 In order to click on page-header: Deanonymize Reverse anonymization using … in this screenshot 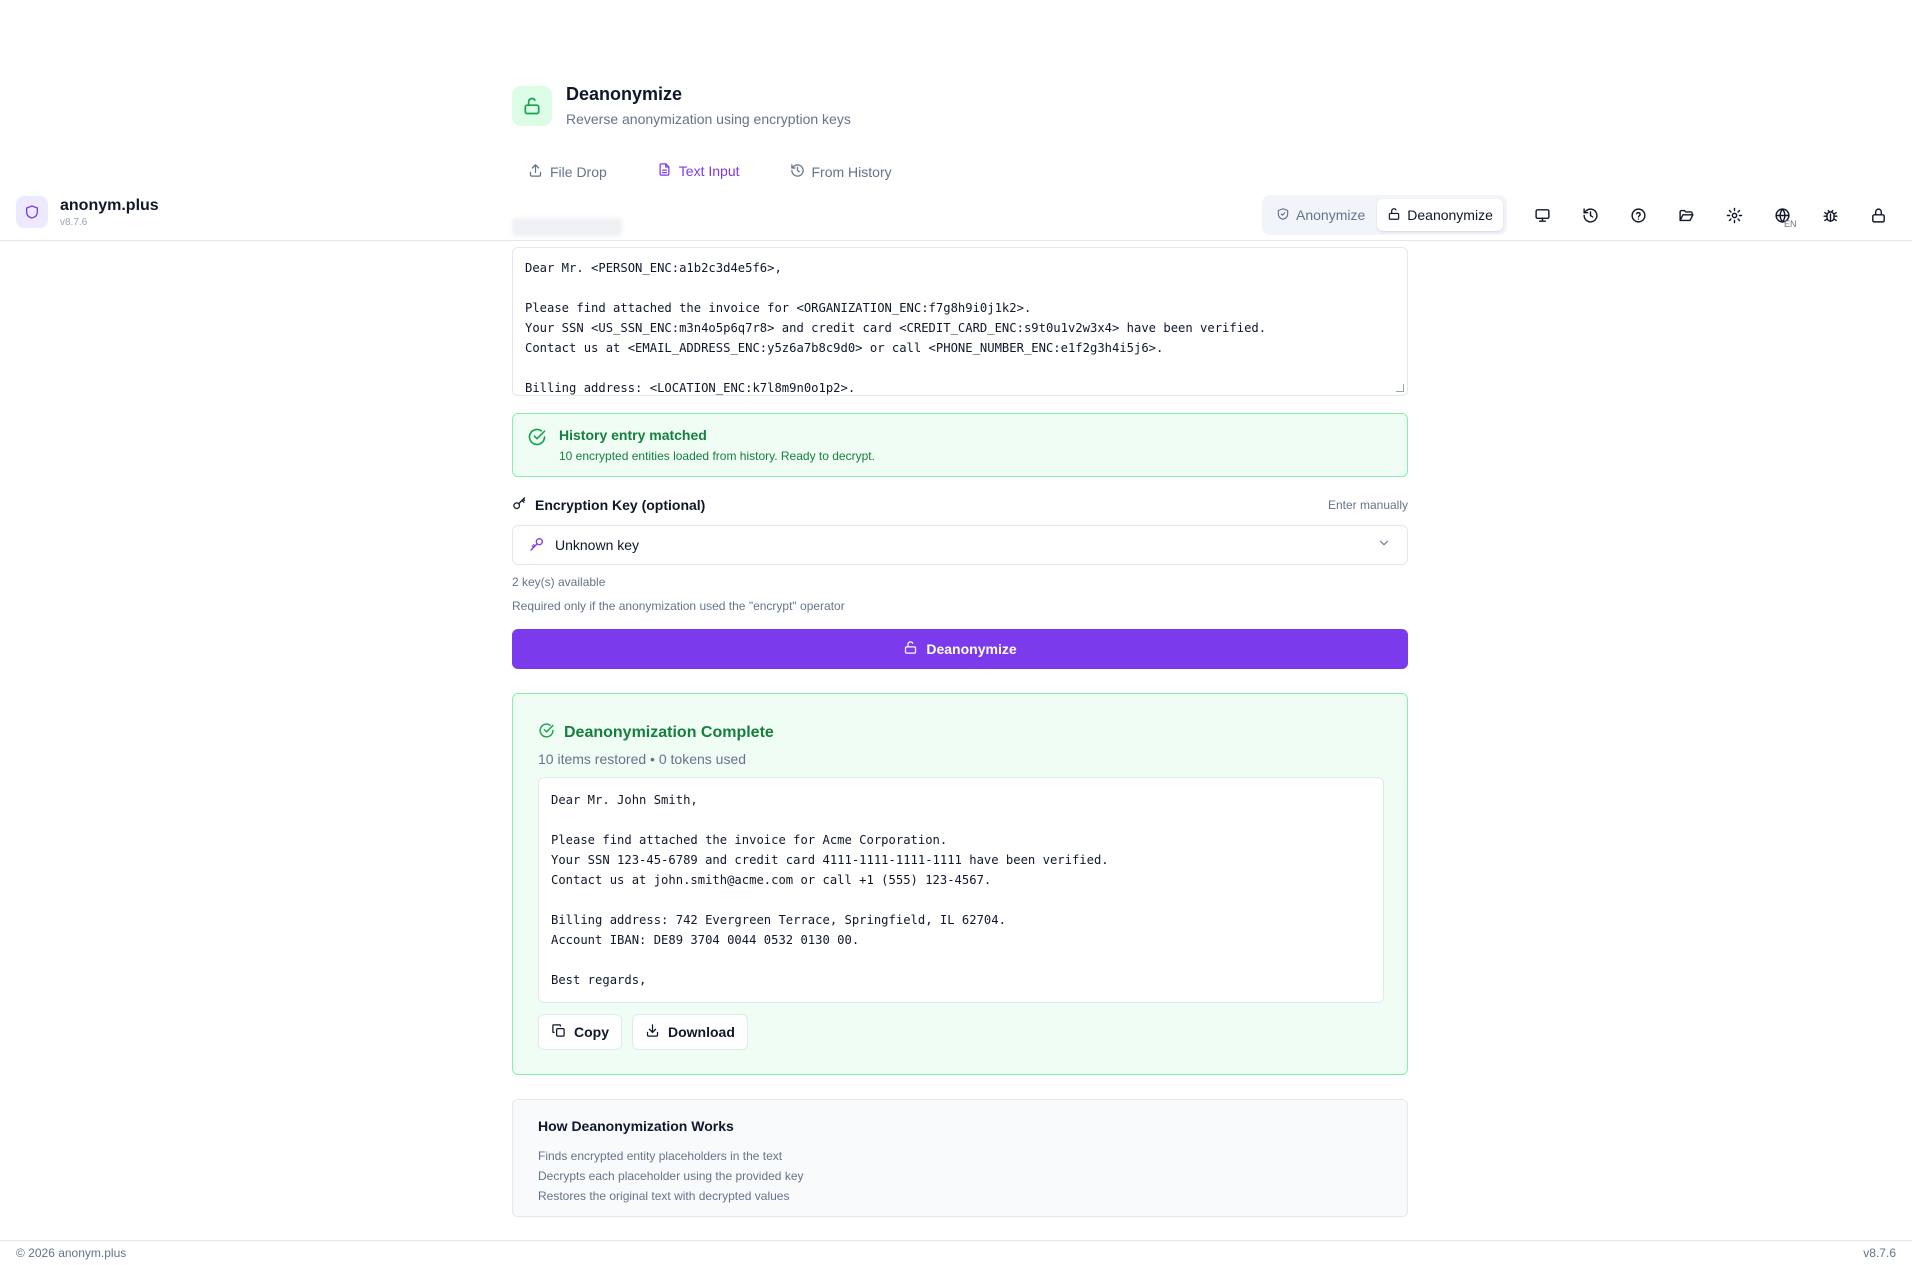, I will do `click(681, 105)`.